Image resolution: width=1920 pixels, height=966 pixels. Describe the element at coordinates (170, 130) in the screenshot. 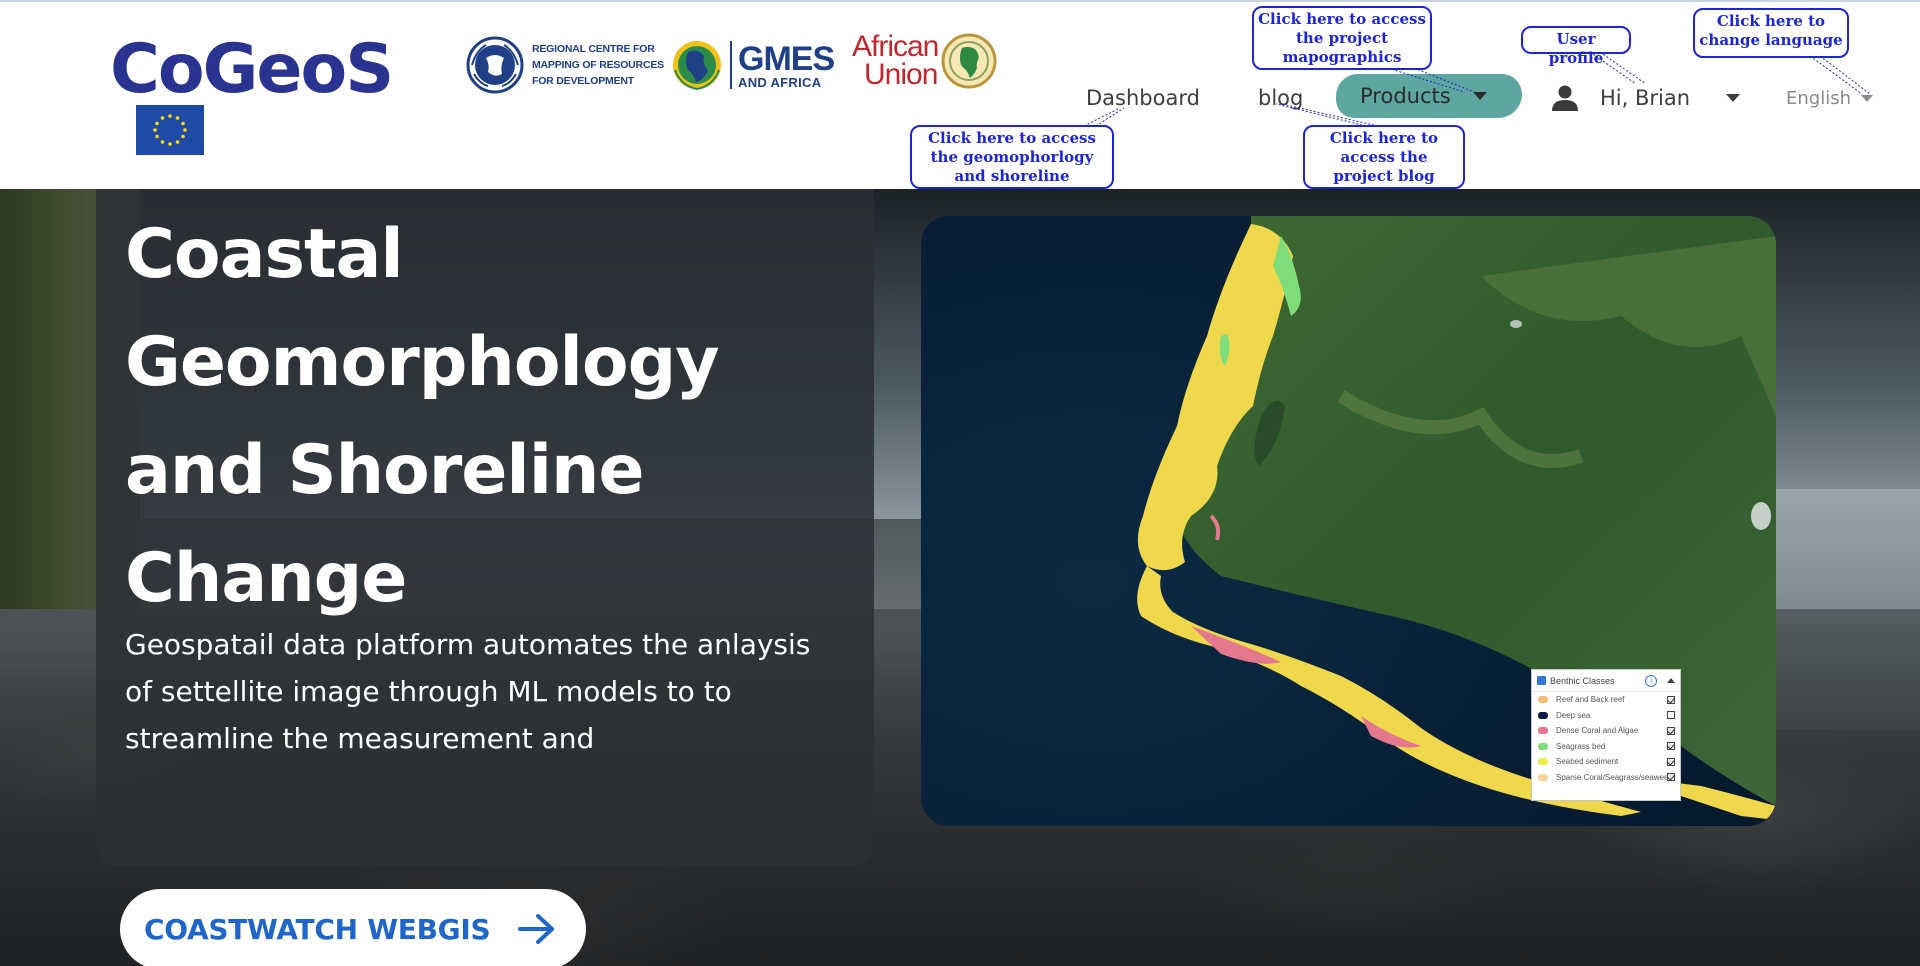

I see `eu-flag-icon` at that location.